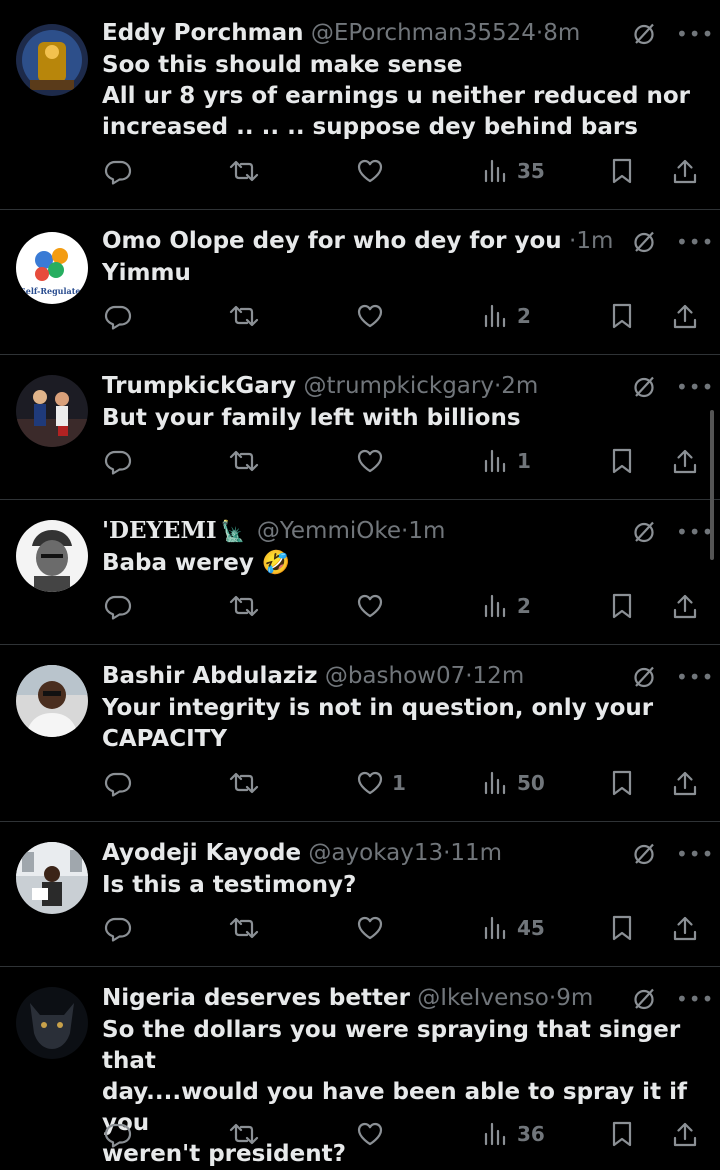 Image resolution: width=720 pixels, height=1170 pixels. Describe the element at coordinates (375, 853) in the screenshot. I see `author-handle: @ayokay13` at that location.